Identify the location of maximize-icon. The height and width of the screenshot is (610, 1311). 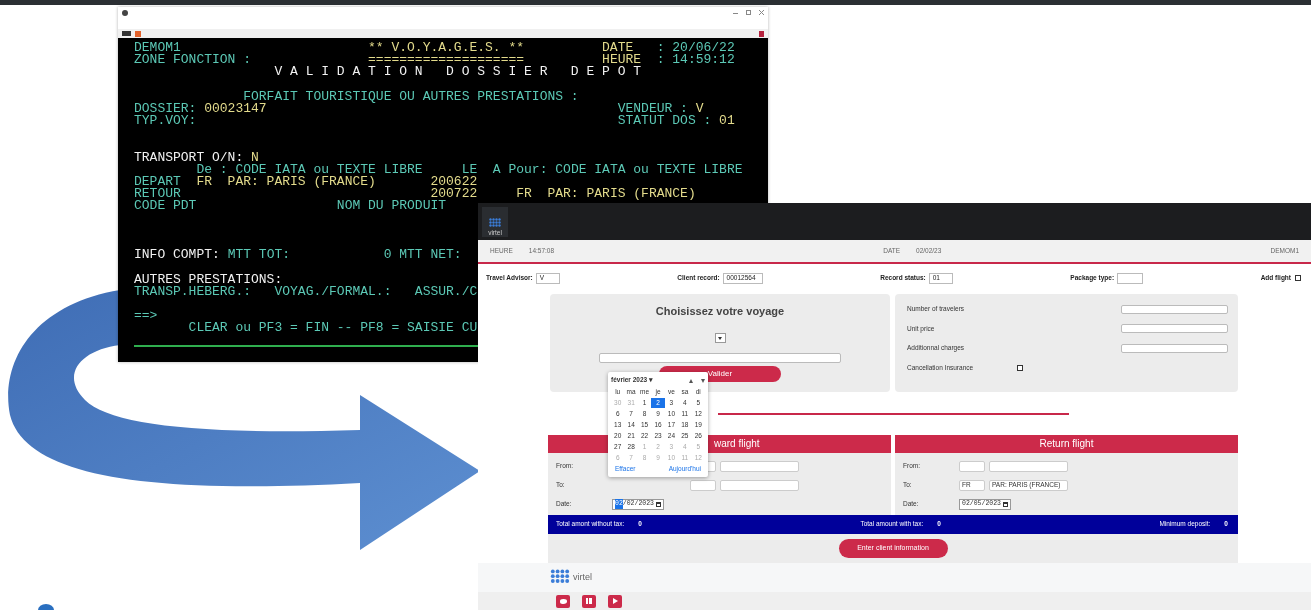
(748, 12).